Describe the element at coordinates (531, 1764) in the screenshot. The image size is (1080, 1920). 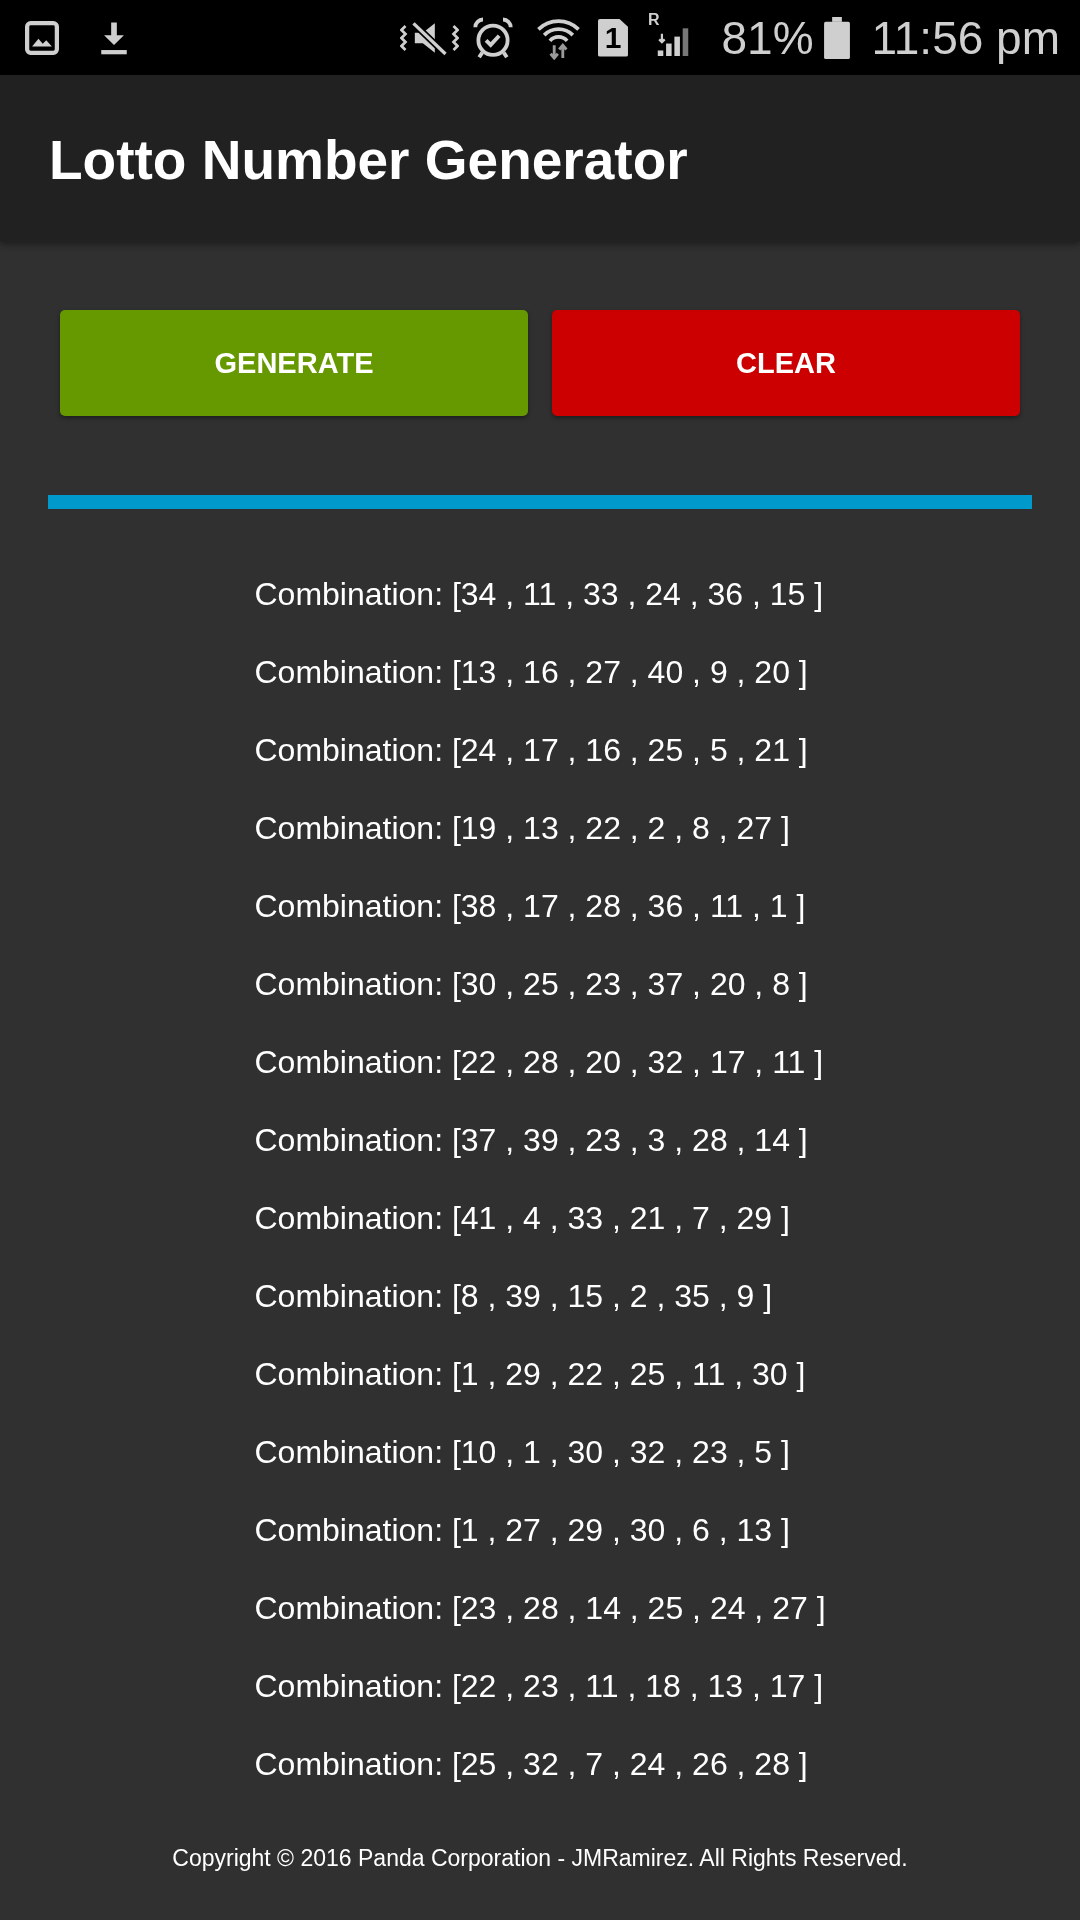
I see `combination-text: Combination: [25 , 32 , 7 , 24 , 26 , 28 ]` at that location.